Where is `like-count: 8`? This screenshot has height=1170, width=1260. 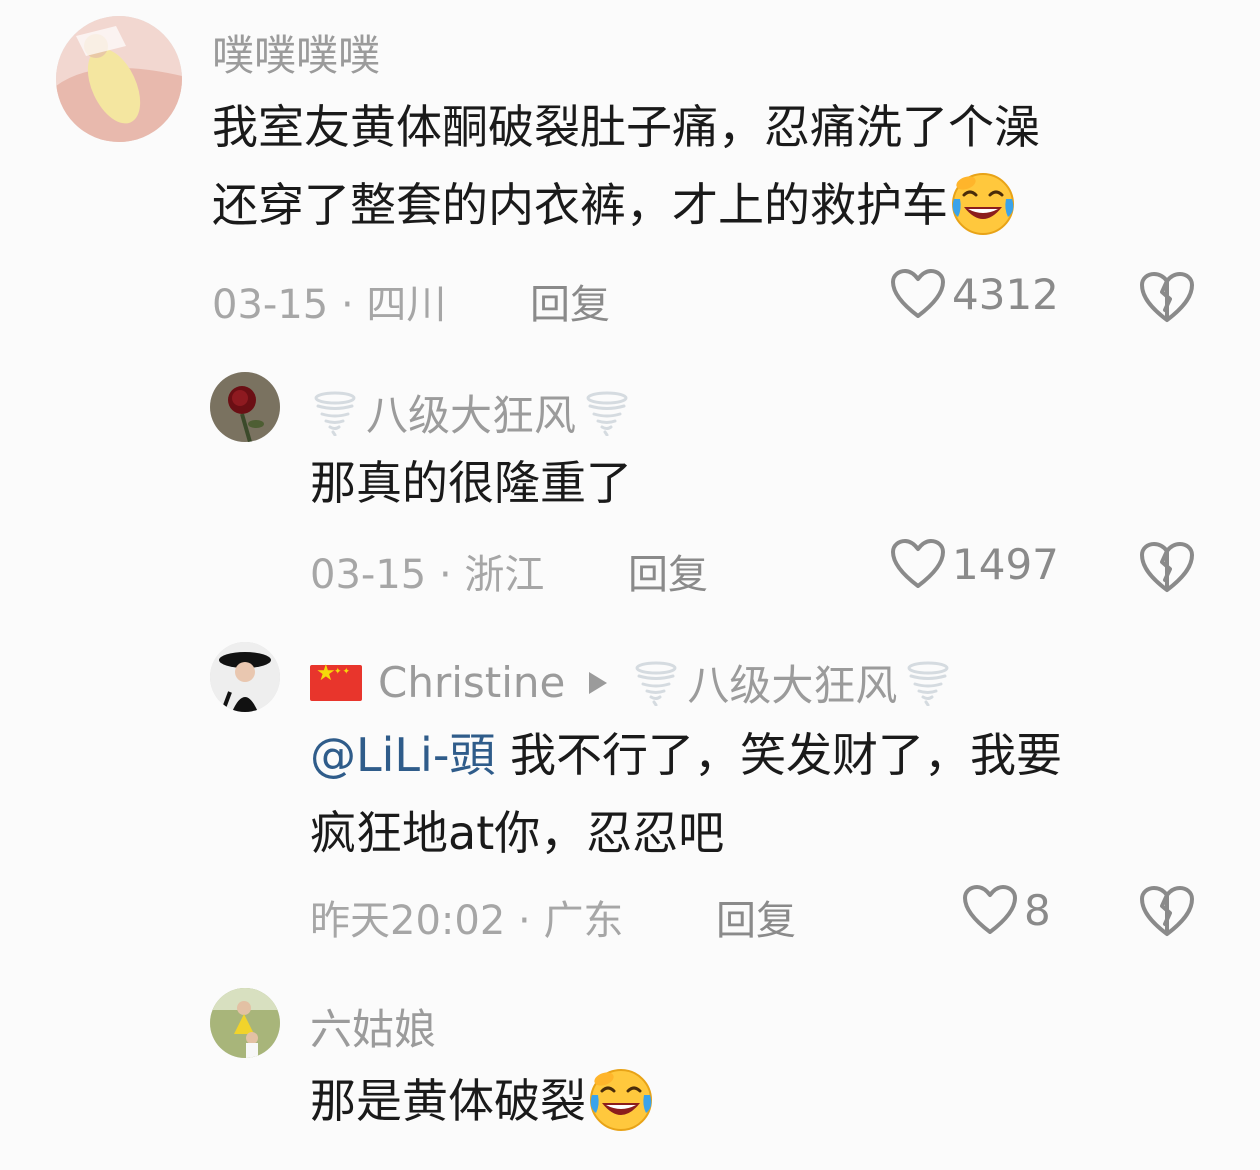
like-count: 8 is located at coordinates (1037, 910).